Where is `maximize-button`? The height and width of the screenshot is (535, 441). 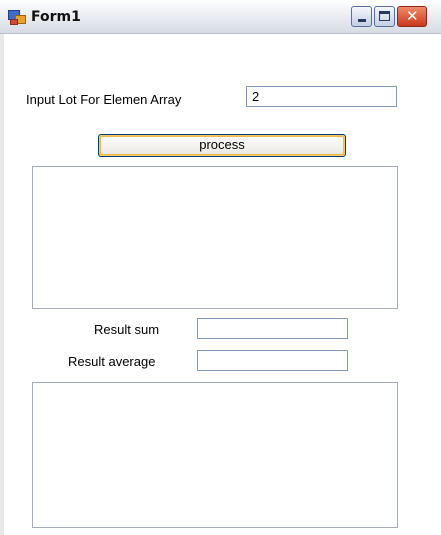
maximize-button is located at coordinates (384, 16).